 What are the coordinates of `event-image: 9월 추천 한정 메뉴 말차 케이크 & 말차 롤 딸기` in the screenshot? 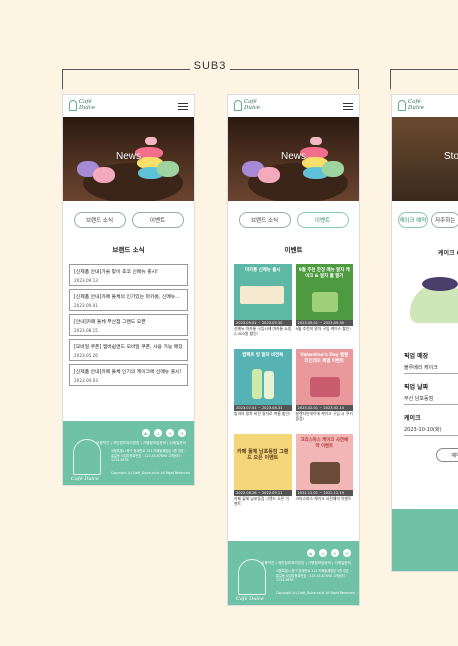 It's located at (324, 292).